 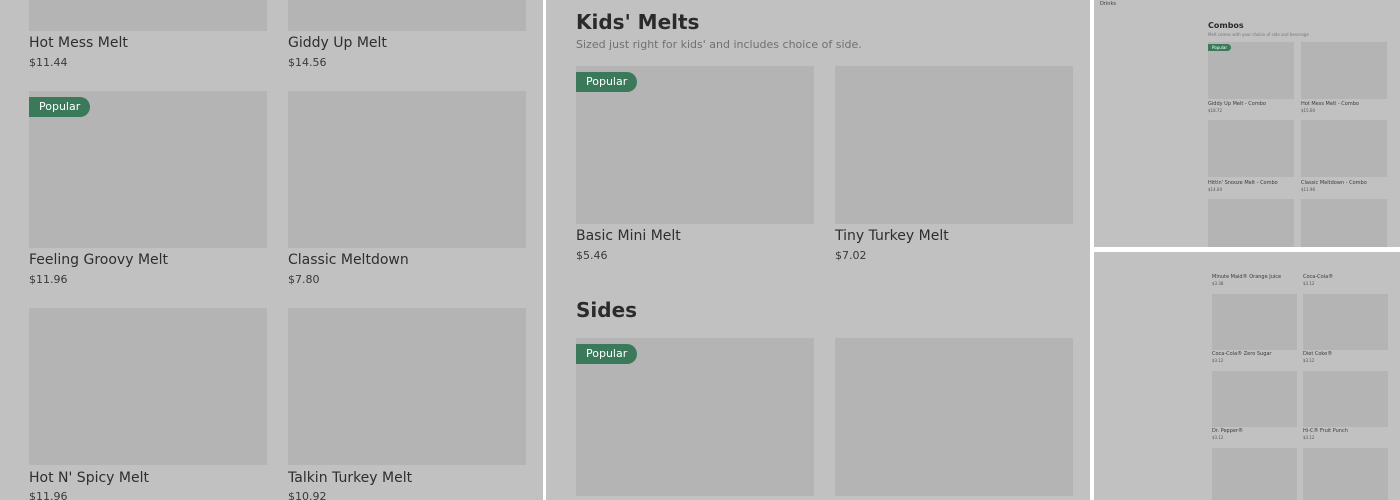 I want to click on menu-item-price: $11.44, so click(x=48, y=62).